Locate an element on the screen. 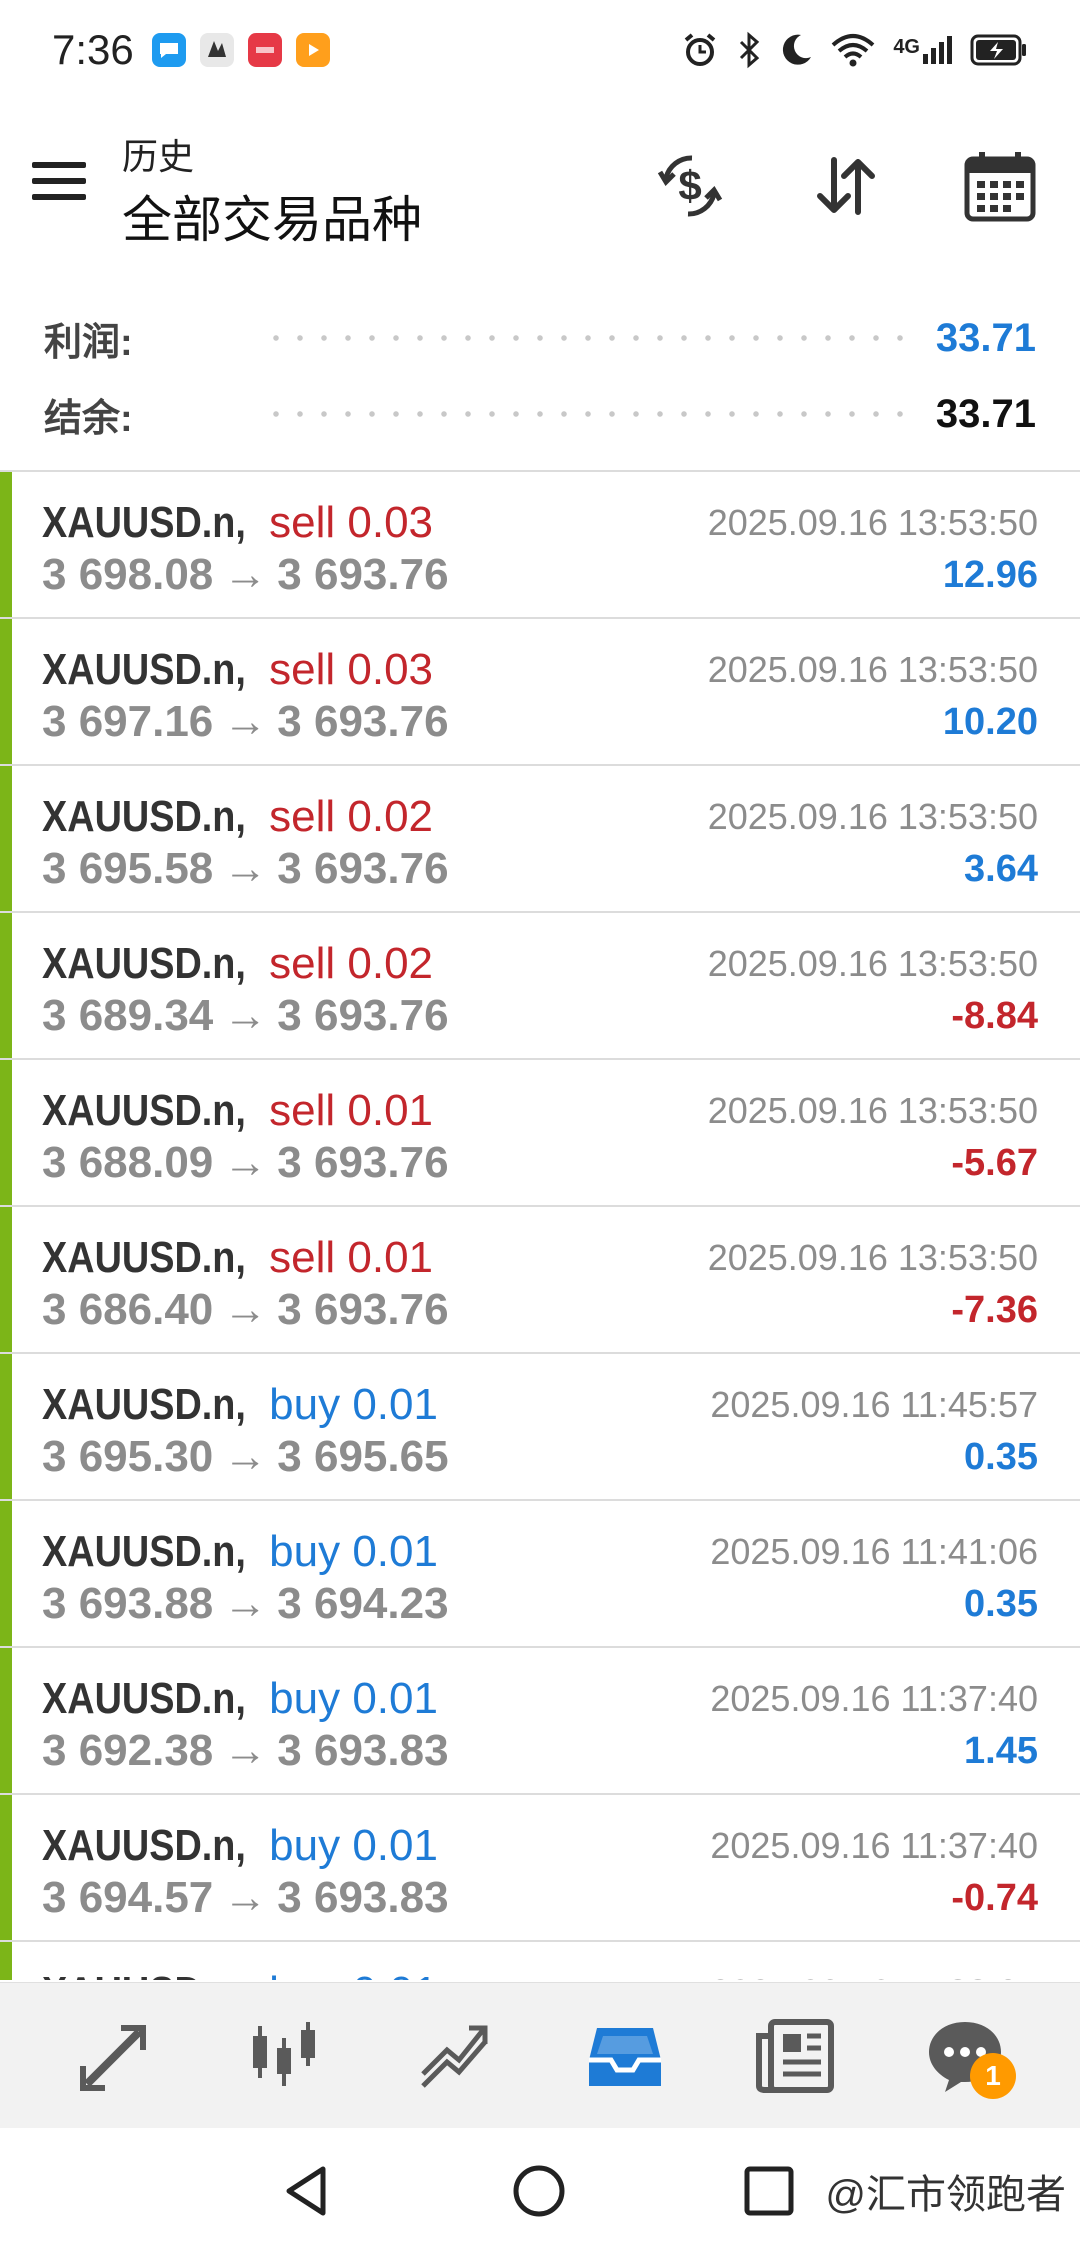  chat-badge: 1 is located at coordinates (993, 2075).